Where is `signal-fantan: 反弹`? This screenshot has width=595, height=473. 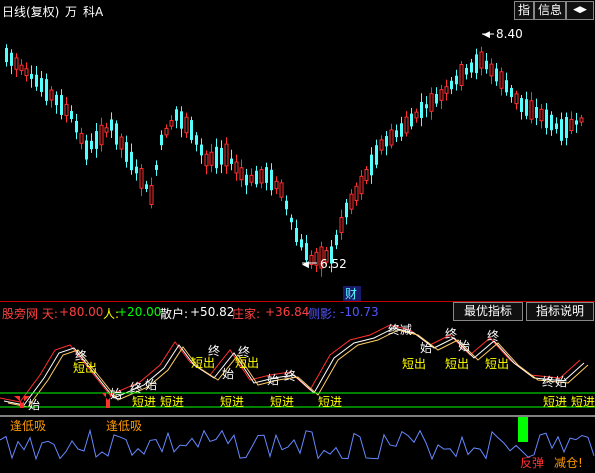 signal-fantan: 反弹 is located at coordinates (532, 463).